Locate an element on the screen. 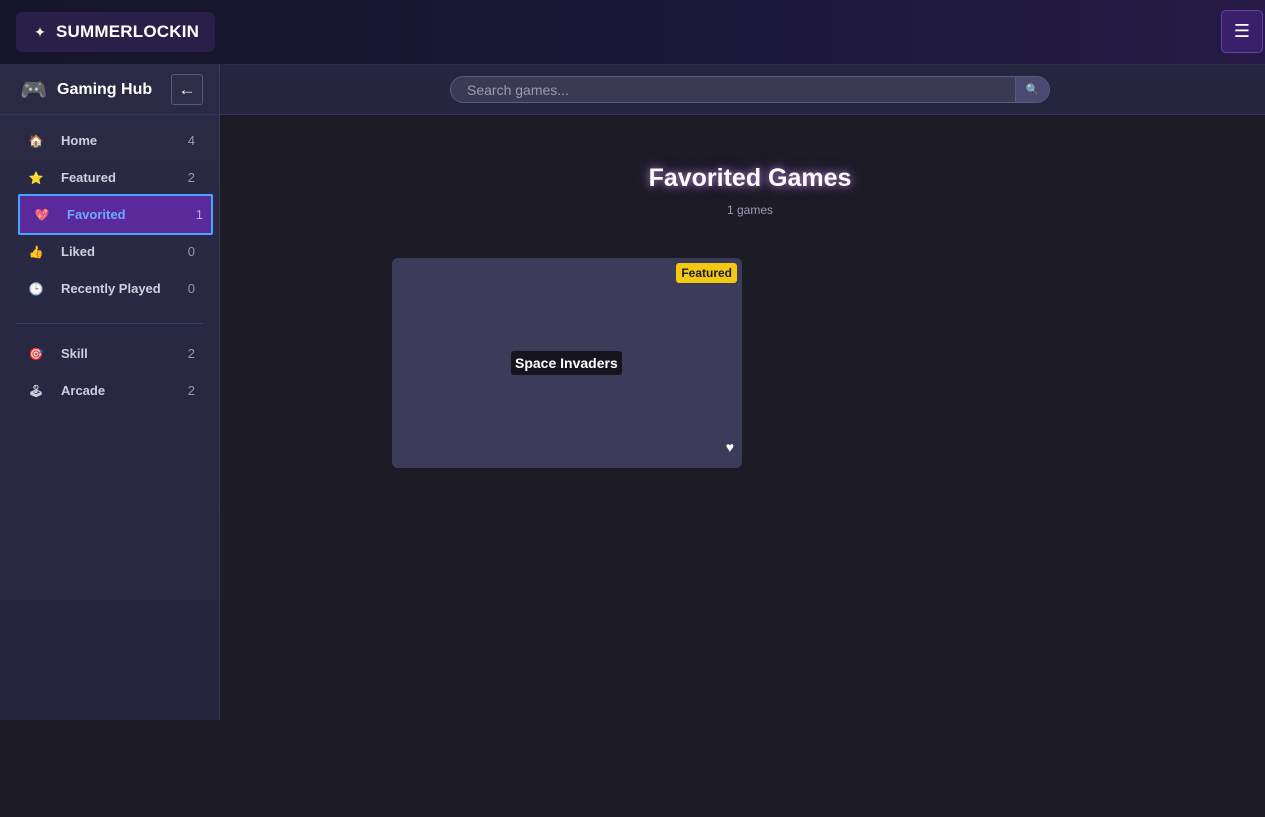 The width and height of the screenshot is (1265, 817). page-title: Favorited Games is located at coordinates (750, 178).